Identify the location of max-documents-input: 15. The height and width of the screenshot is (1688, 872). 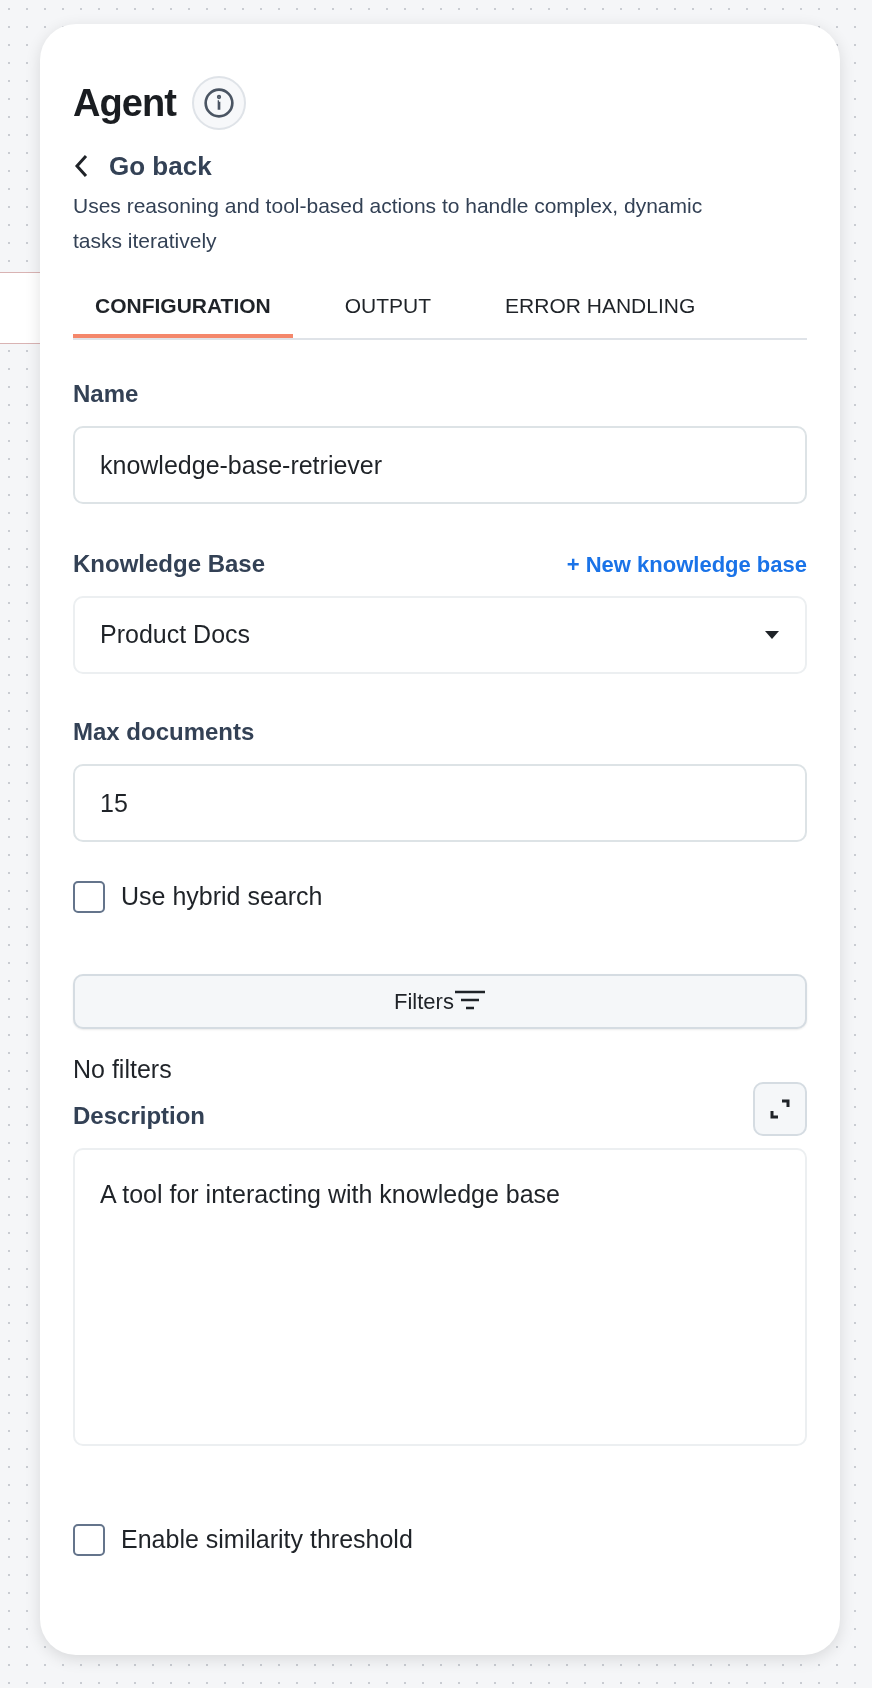
(440, 803).